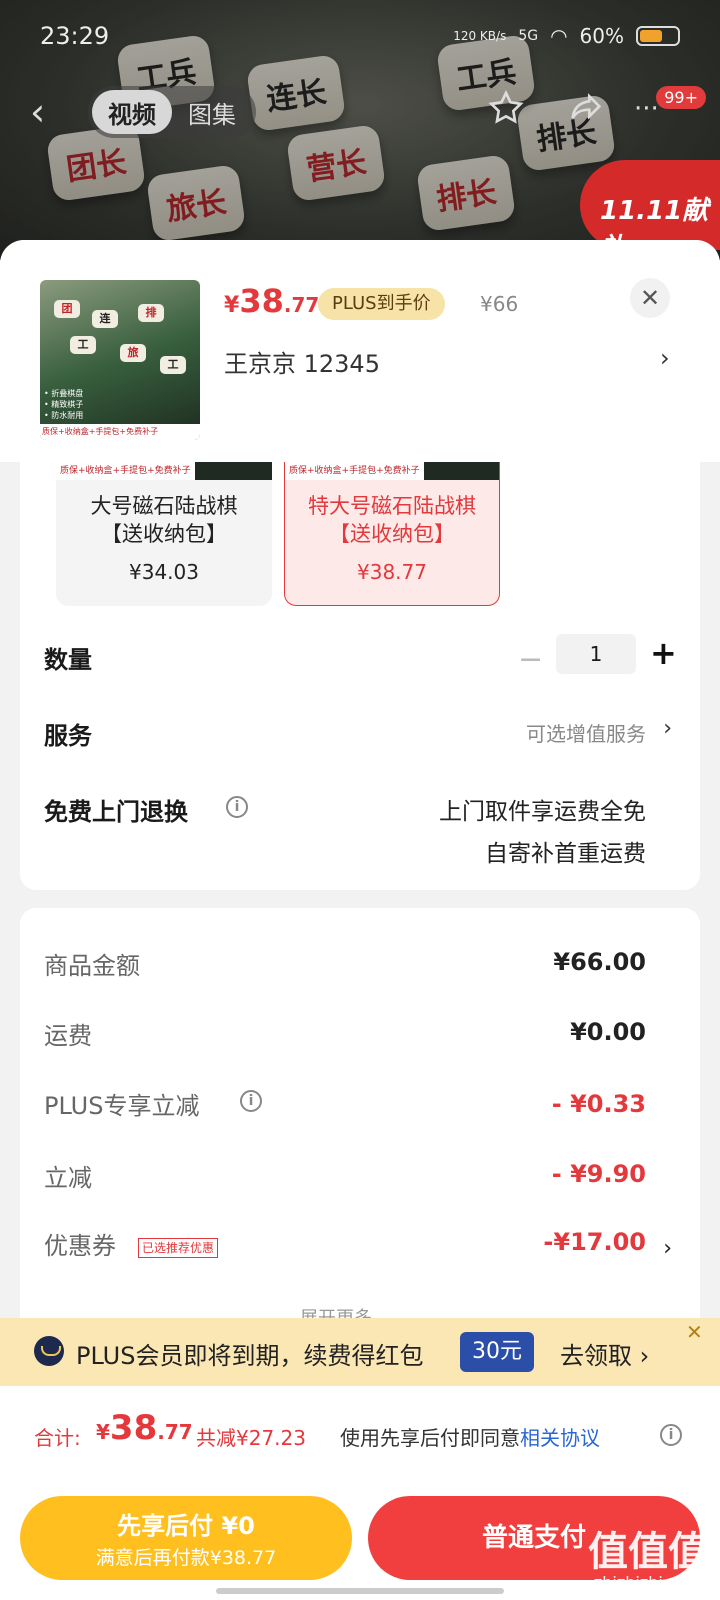  I want to click on back-icon: ‹, so click(48, 112).